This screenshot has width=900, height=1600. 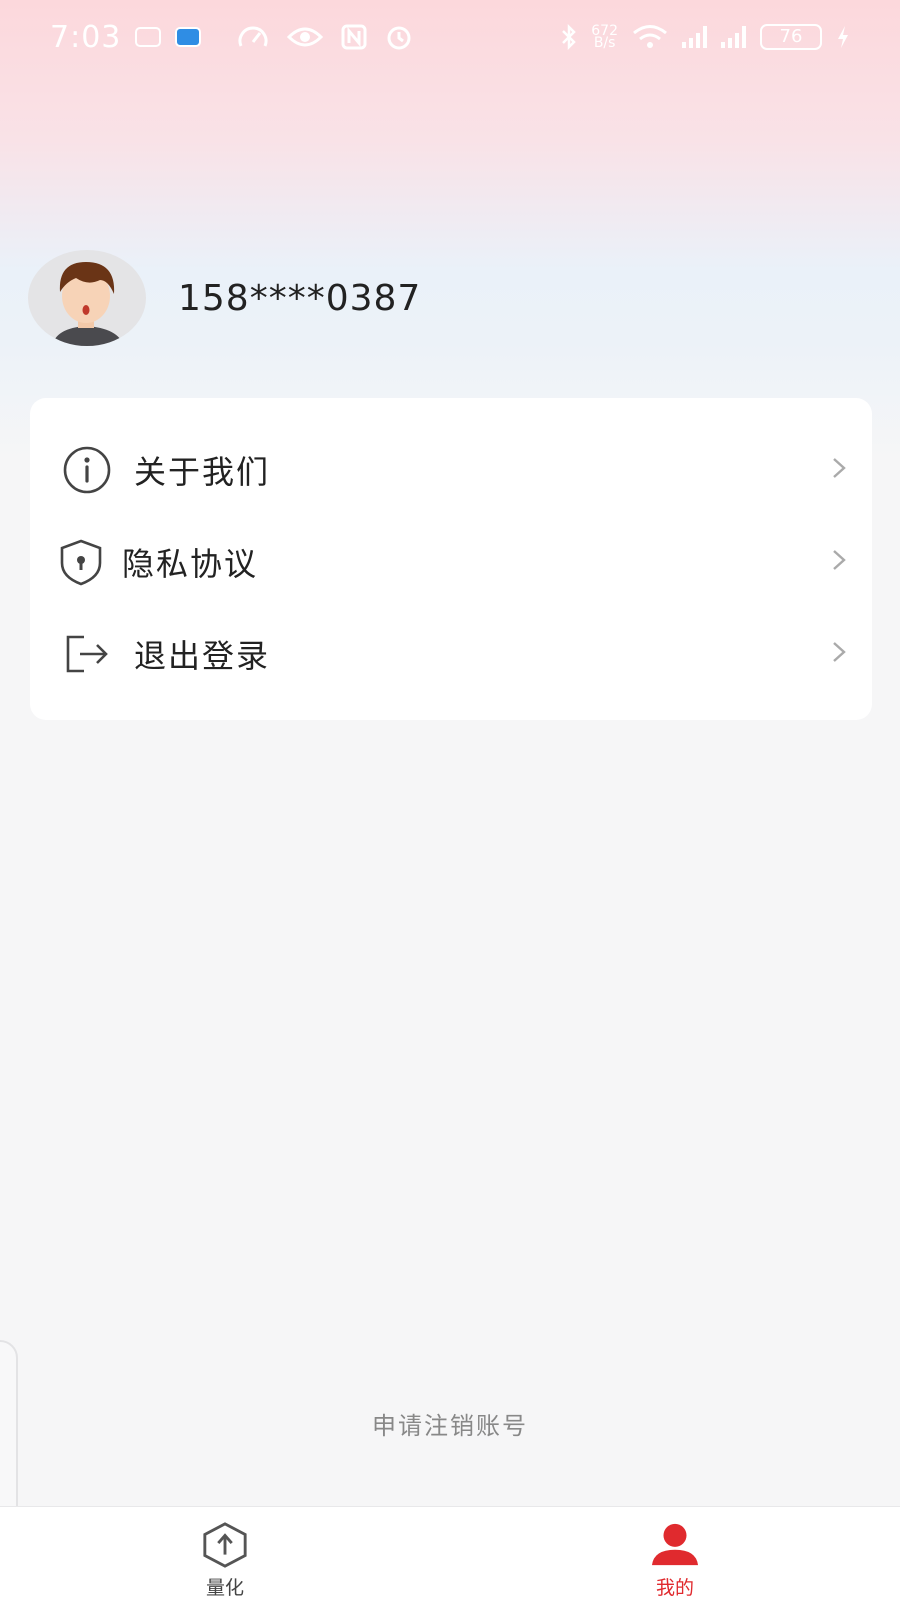 What do you see at coordinates (791, 37) in the screenshot?
I see `battery-indicator: 76` at bounding box center [791, 37].